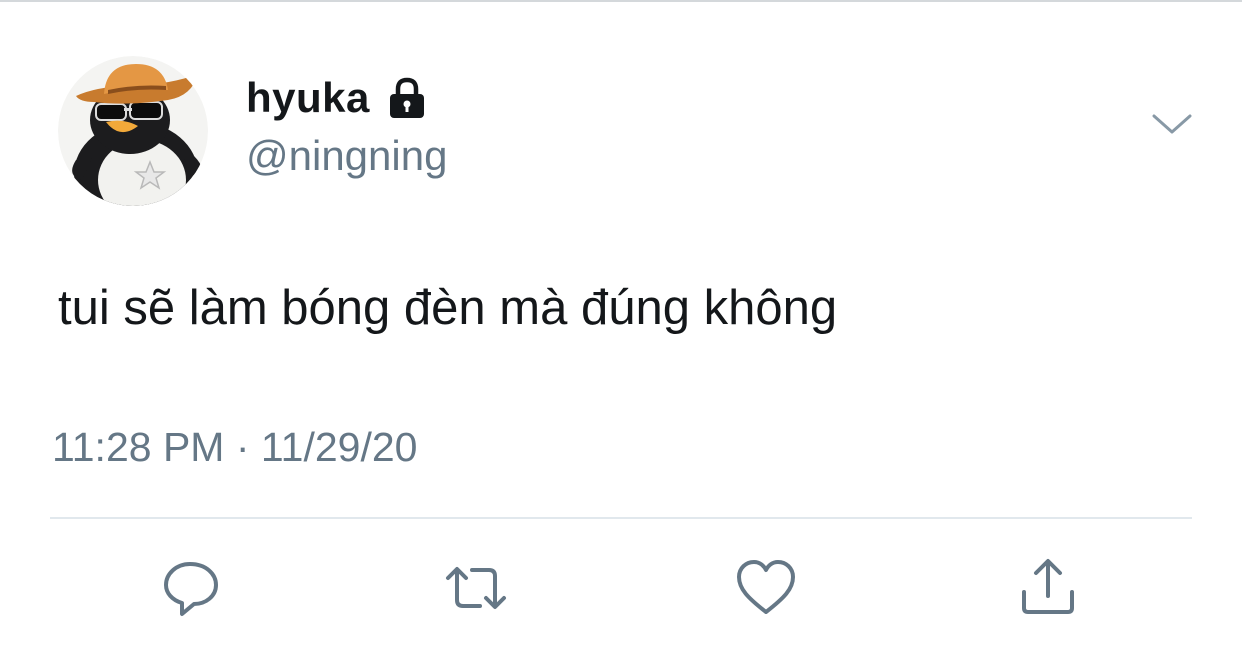  What do you see at coordinates (234, 447) in the screenshot?
I see `tweet-timestamp: 11:28 PM · 11/29/20` at bounding box center [234, 447].